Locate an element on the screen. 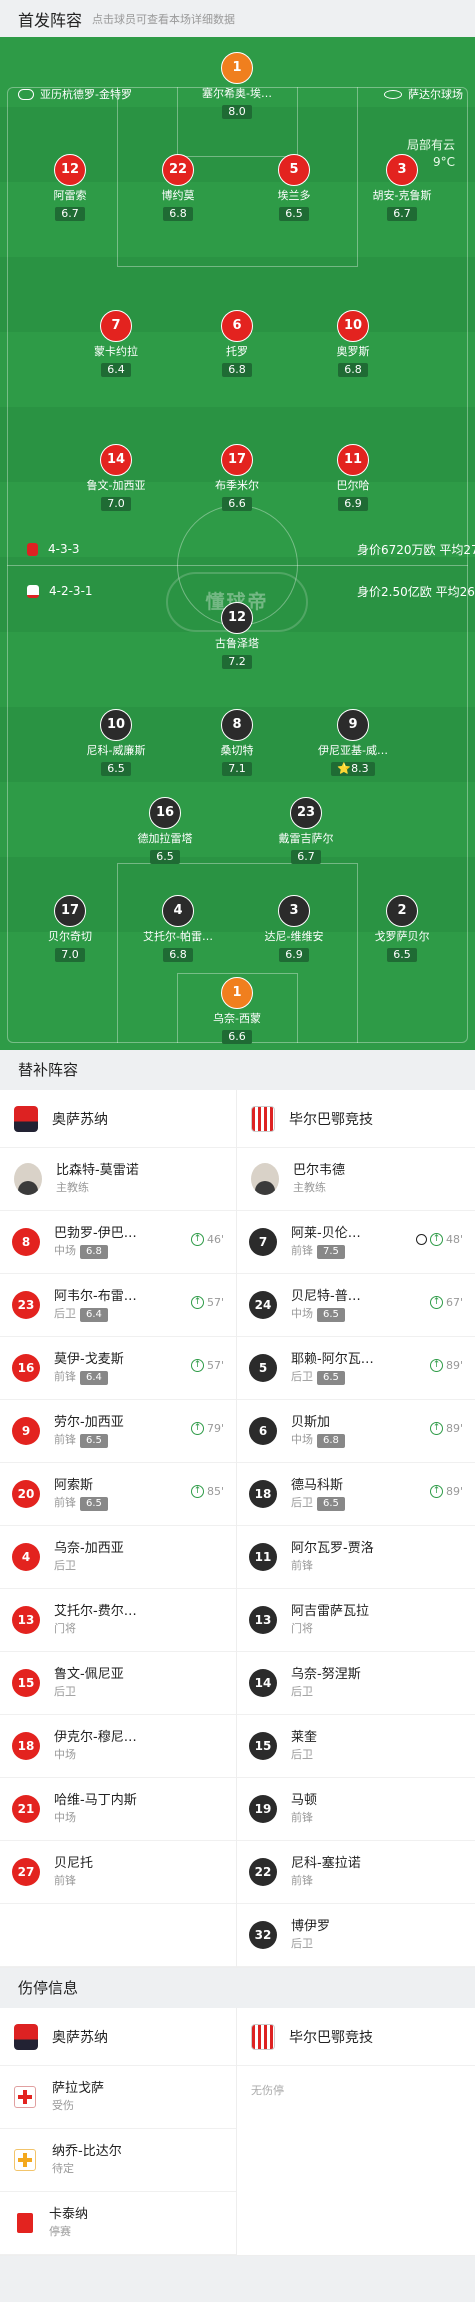 Image resolution: width=475 pixels, height=2318 pixels. home-player: 22 博约莫 6.8 is located at coordinates (178, 187).